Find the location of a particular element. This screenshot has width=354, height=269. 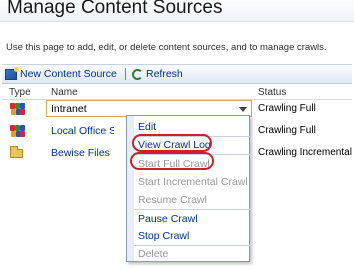

toolbar: New Content Source Refresh is located at coordinates (177, 74).